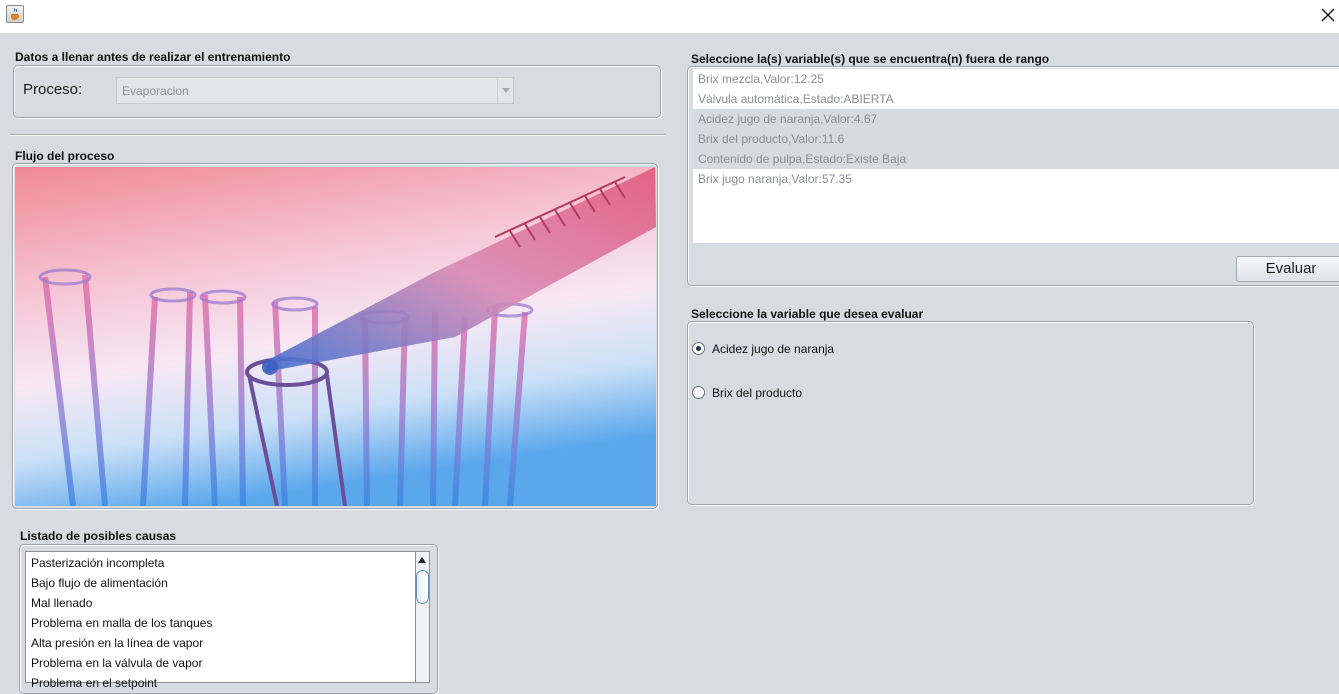 This screenshot has width=1339, height=694. Describe the element at coordinates (1287, 269) in the screenshot. I see `evaluar-button: Evaluar` at that location.